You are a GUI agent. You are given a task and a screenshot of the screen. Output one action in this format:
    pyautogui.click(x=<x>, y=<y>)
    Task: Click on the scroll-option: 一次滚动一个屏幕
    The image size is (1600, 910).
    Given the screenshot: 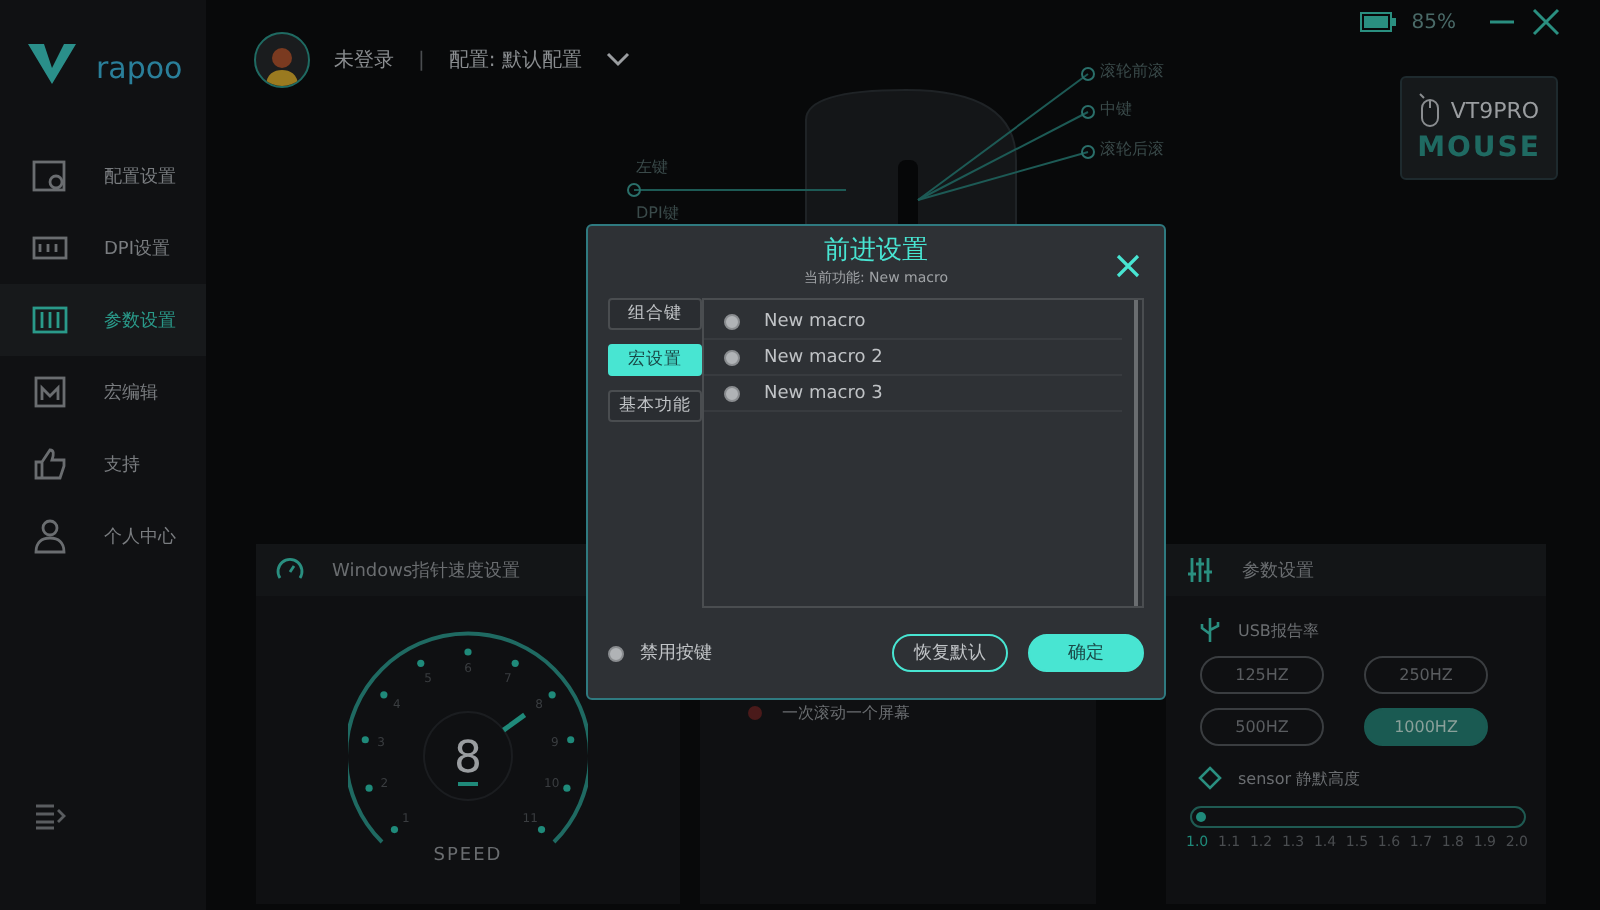 What is the action you would take?
    pyautogui.click(x=898, y=713)
    